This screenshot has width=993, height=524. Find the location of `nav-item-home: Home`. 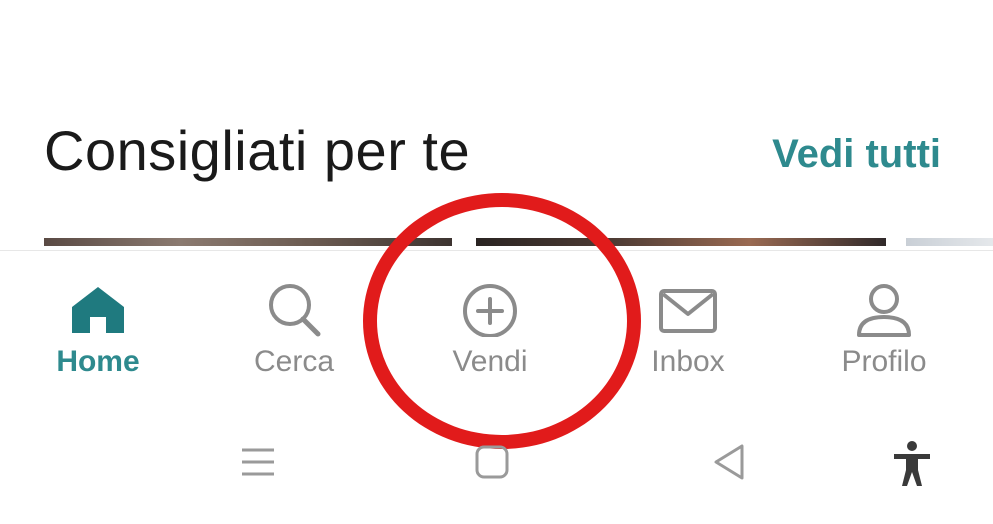

nav-item-home: Home is located at coordinates (98, 328).